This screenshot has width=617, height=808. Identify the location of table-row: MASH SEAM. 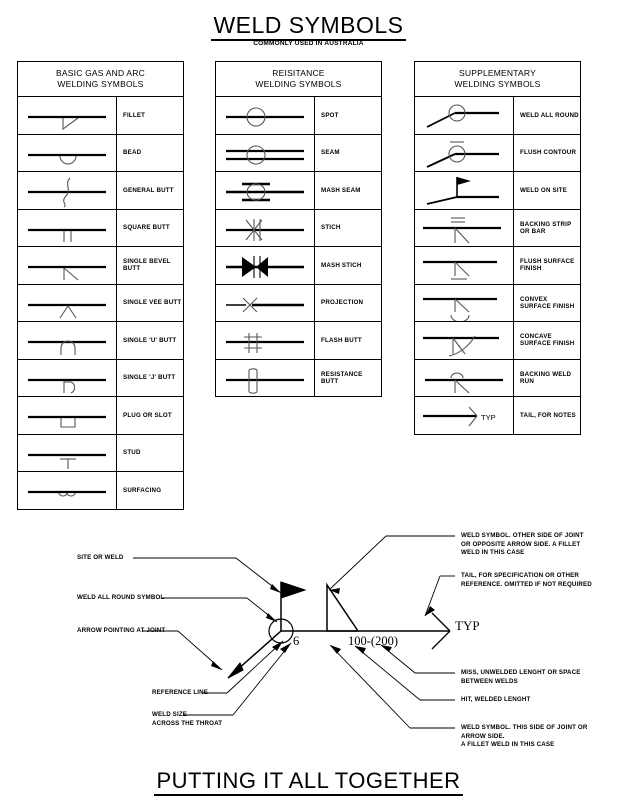
(298, 191).